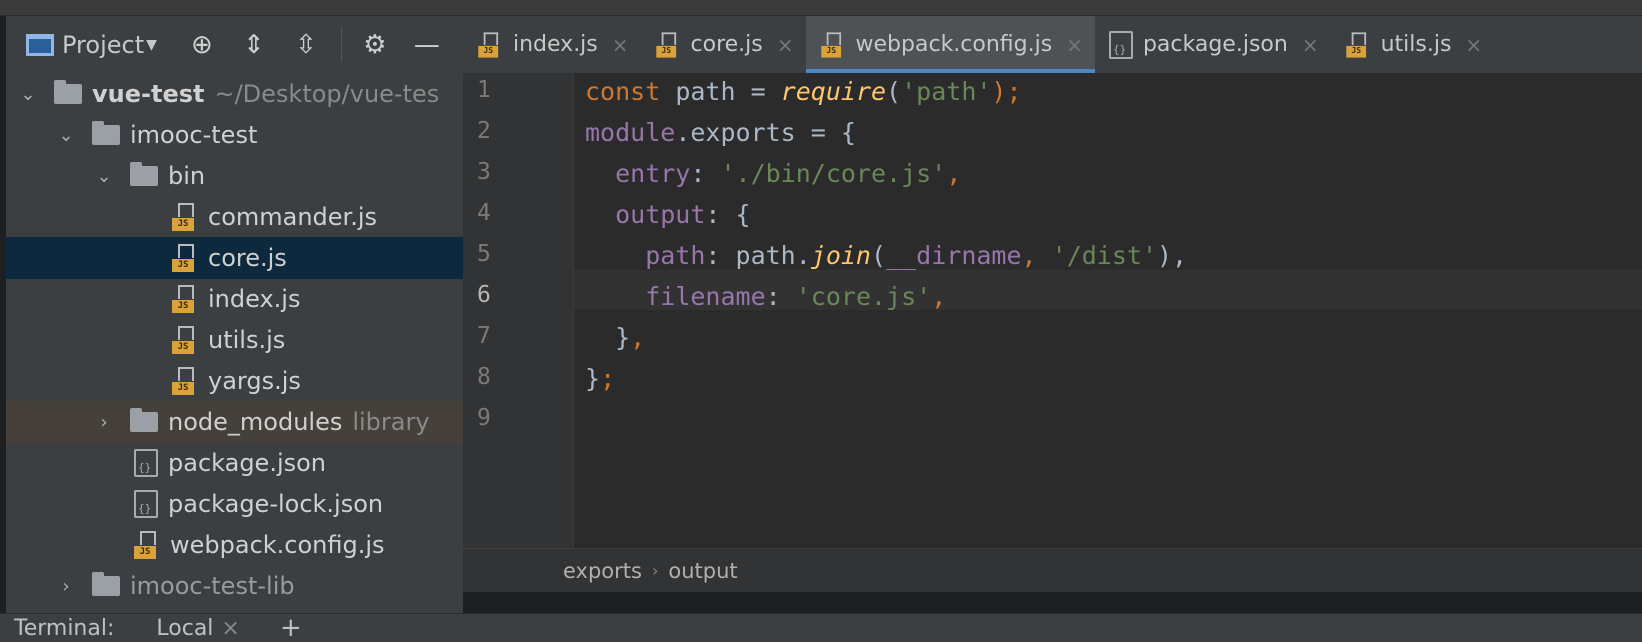 This screenshot has width=1642, height=642. Describe the element at coordinates (247, 463) in the screenshot. I see `tree-item-label: package.json` at that location.